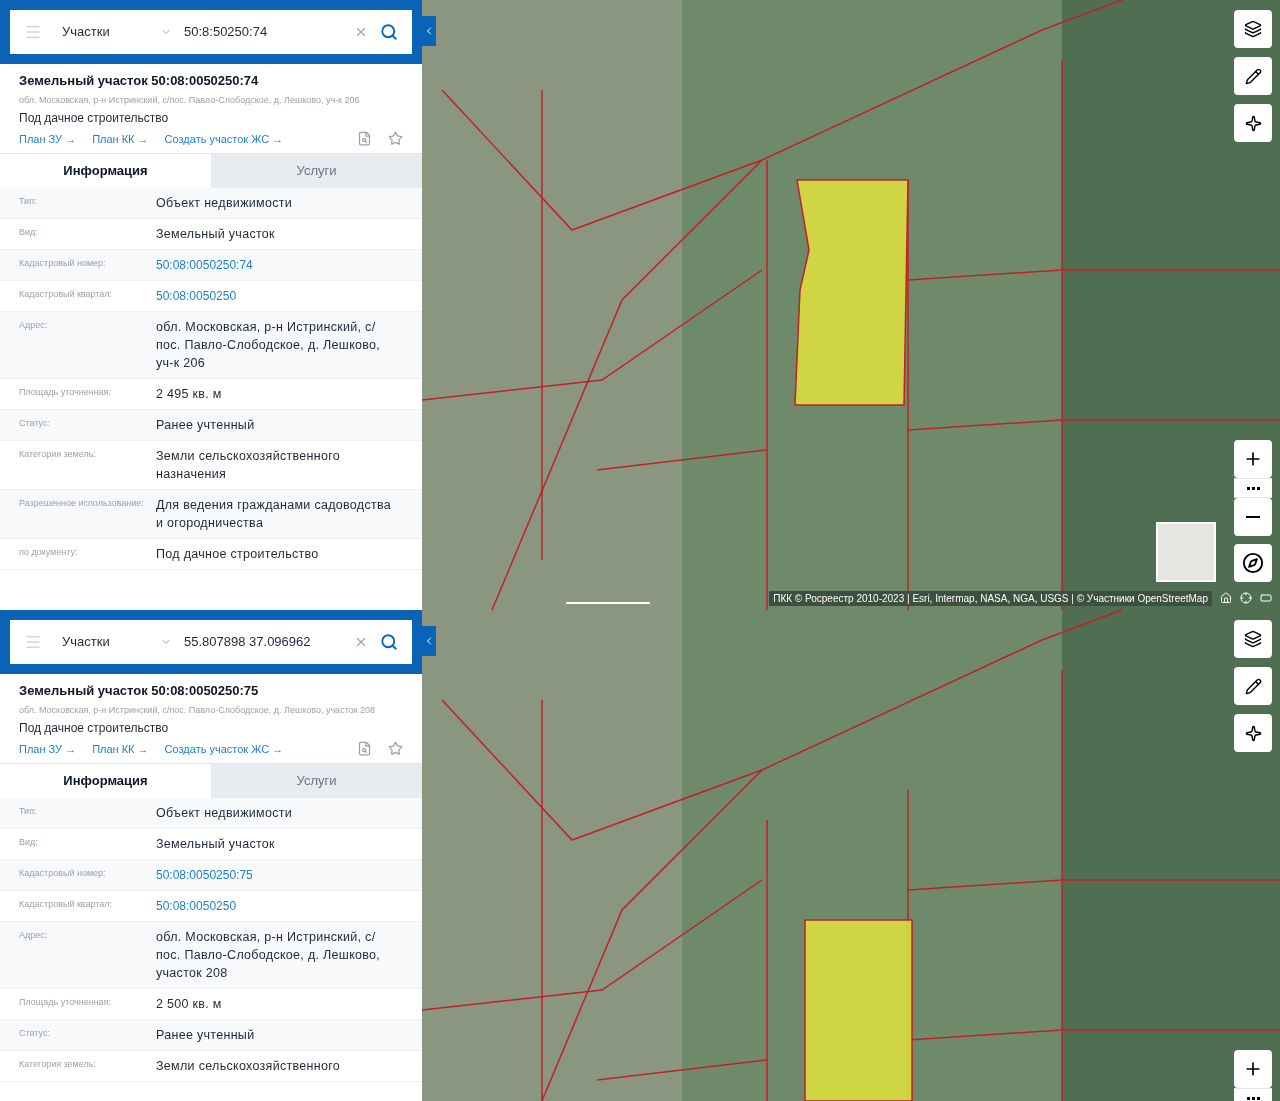 The height and width of the screenshot is (1101, 1280). Describe the element at coordinates (1226, 598) in the screenshot. I see `home-icon` at that location.